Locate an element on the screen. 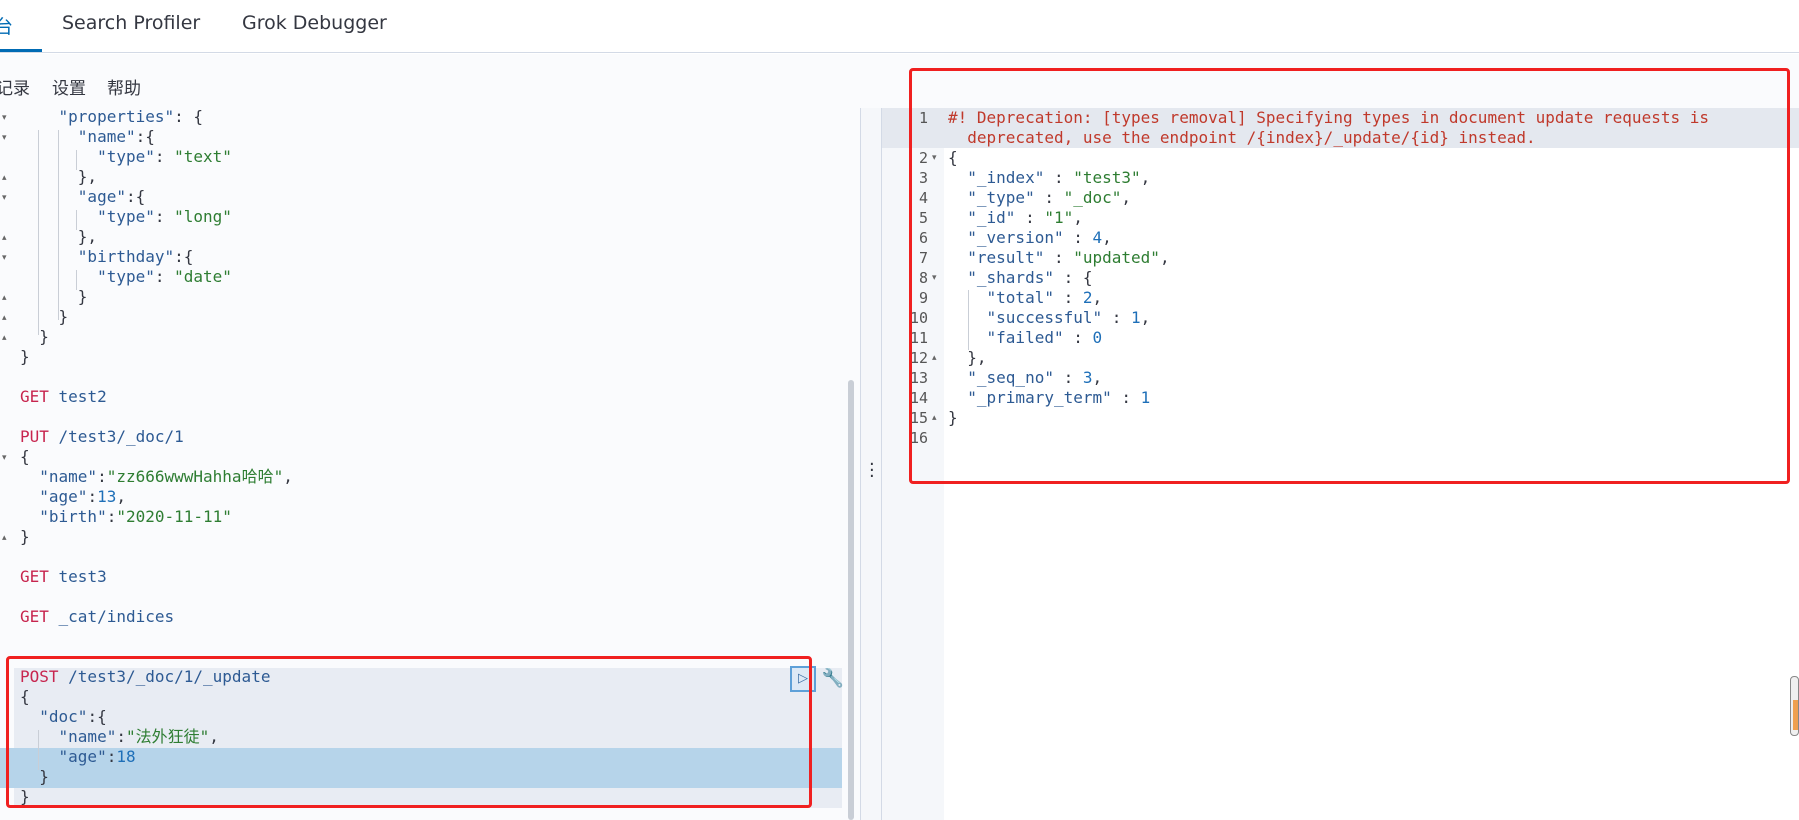 The height and width of the screenshot is (820, 1799). tab-search-profiler: Search Profiler is located at coordinates (131, 32).